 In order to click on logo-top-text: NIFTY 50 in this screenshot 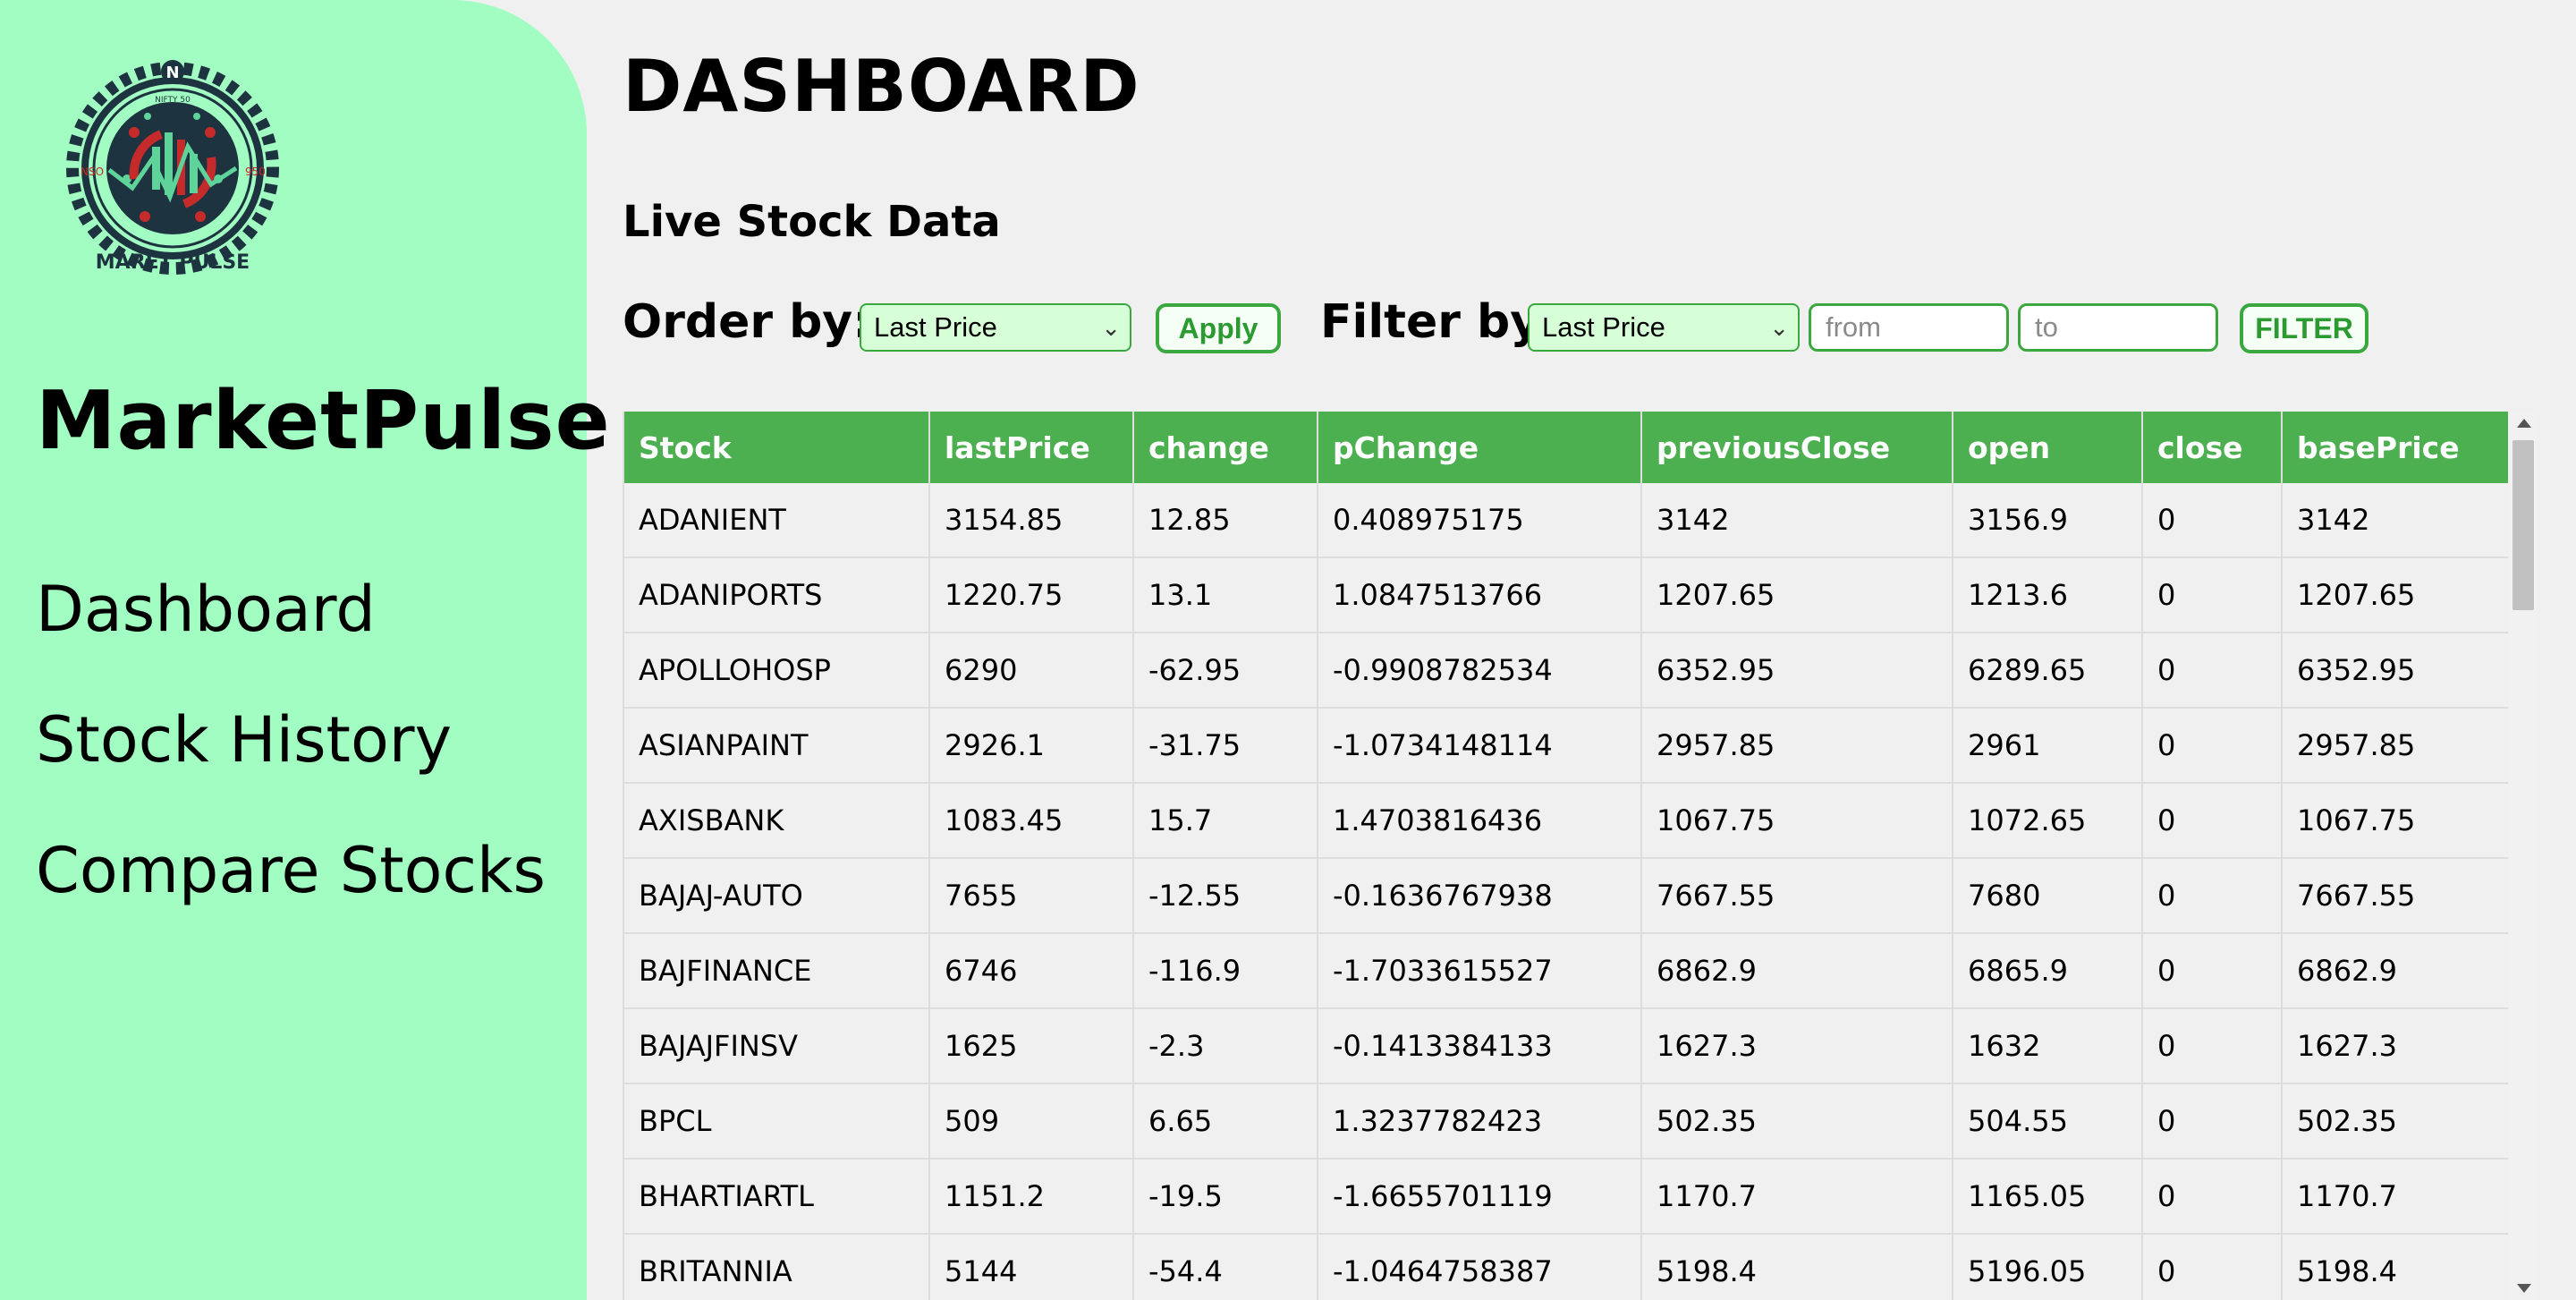, I will do `click(173, 101)`.